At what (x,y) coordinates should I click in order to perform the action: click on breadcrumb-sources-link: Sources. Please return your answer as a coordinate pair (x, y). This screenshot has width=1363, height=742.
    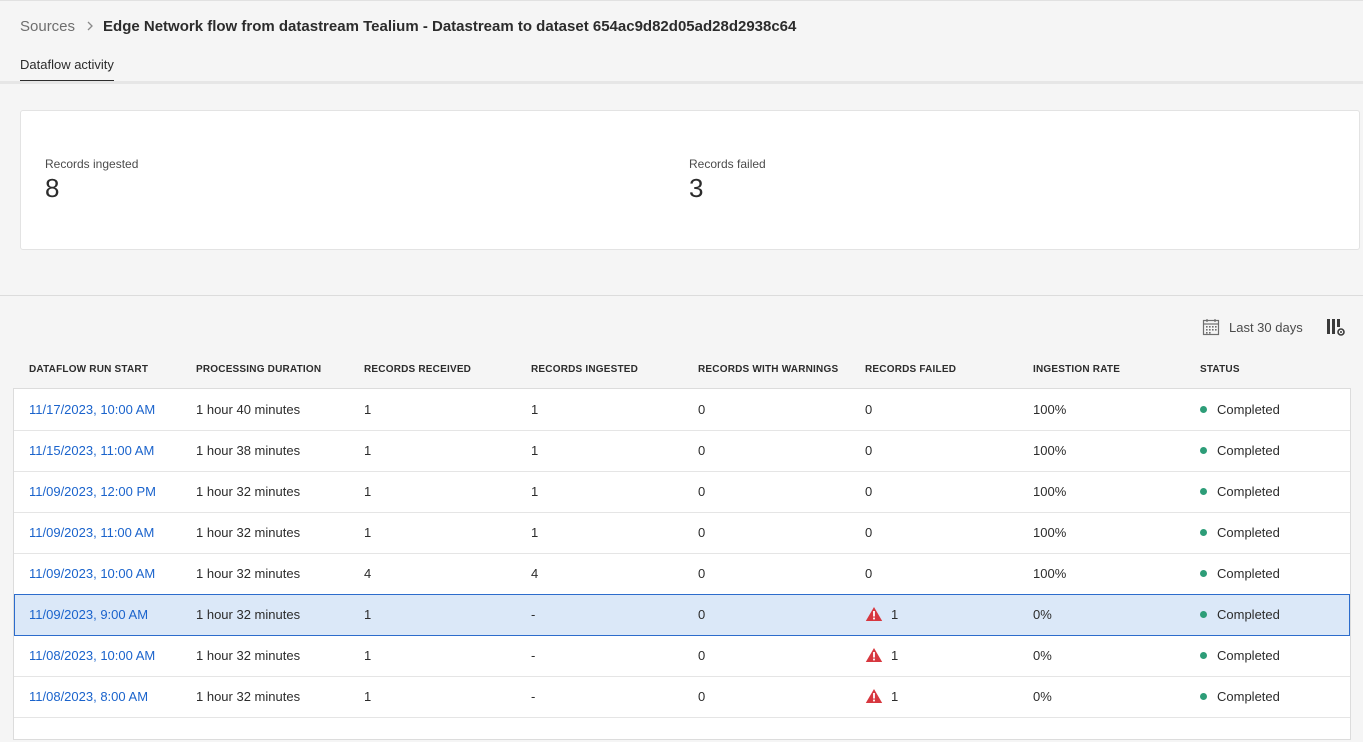
    Looking at the image, I should click on (47, 26).